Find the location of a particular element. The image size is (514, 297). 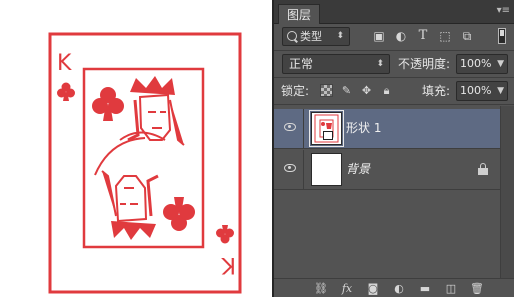

lock-all-icon: 🔒︎ is located at coordinates (386, 90).